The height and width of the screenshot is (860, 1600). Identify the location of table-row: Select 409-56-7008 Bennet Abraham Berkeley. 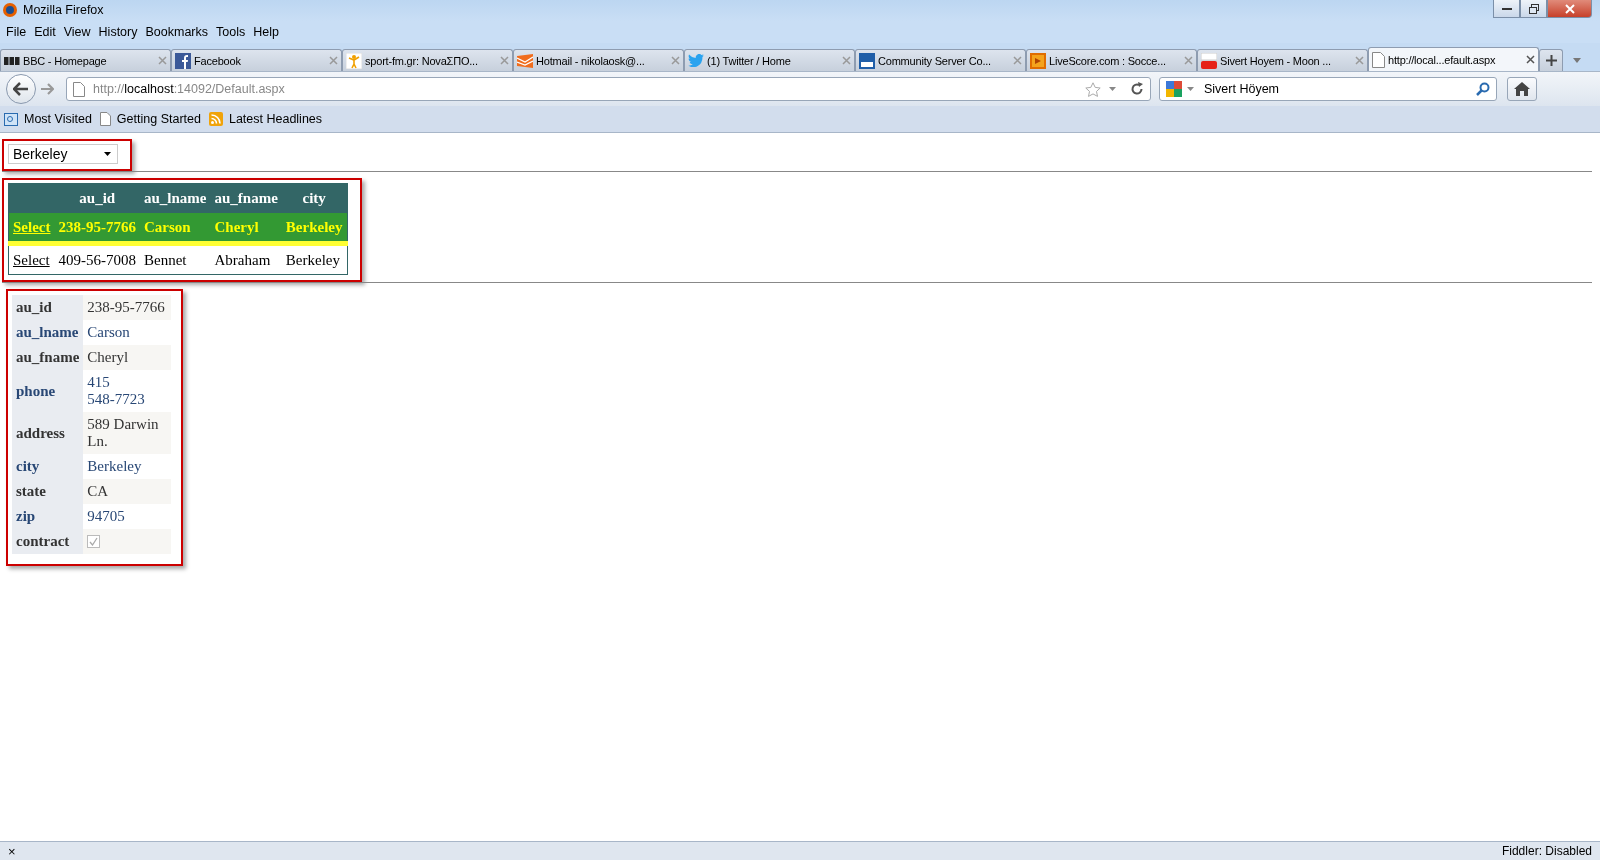
(177, 259).